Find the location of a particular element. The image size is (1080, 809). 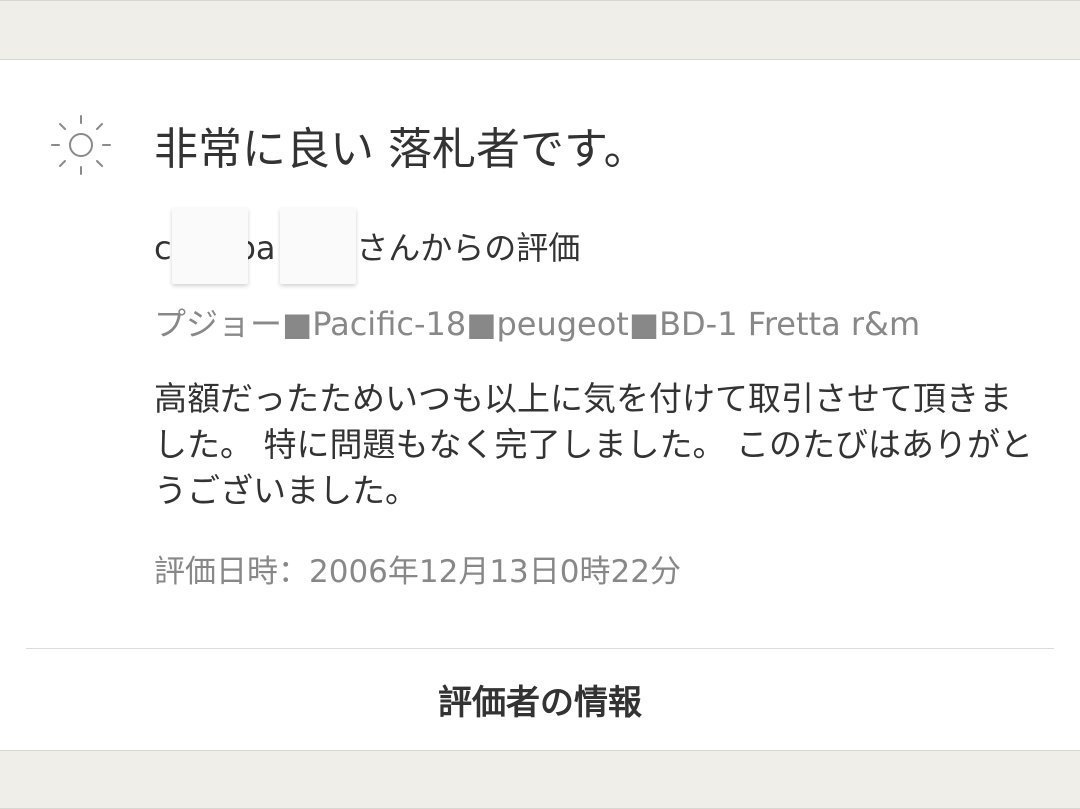

rating-title: 非常に良い 落札者です。 is located at coordinates (401, 149).